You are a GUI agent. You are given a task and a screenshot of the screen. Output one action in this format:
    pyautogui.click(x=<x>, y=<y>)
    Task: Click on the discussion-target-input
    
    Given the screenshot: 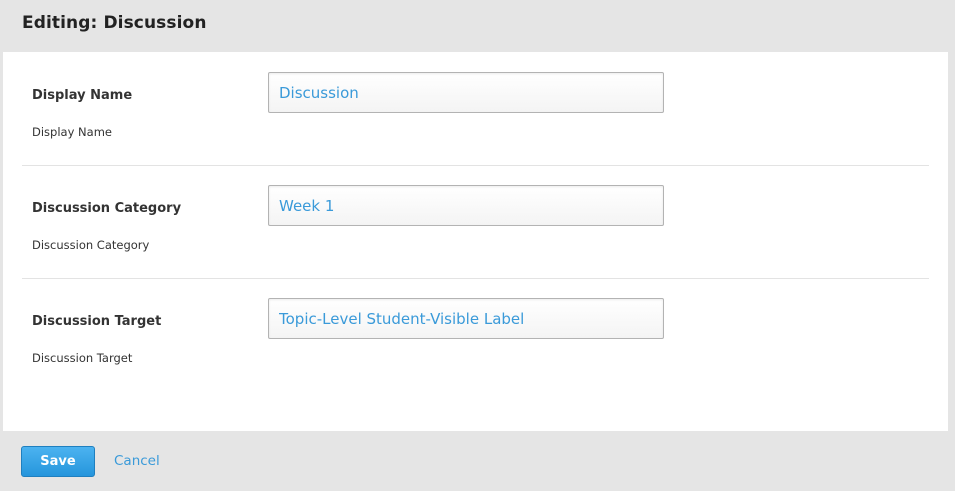 What is the action you would take?
    pyautogui.click(x=466, y=318)
    